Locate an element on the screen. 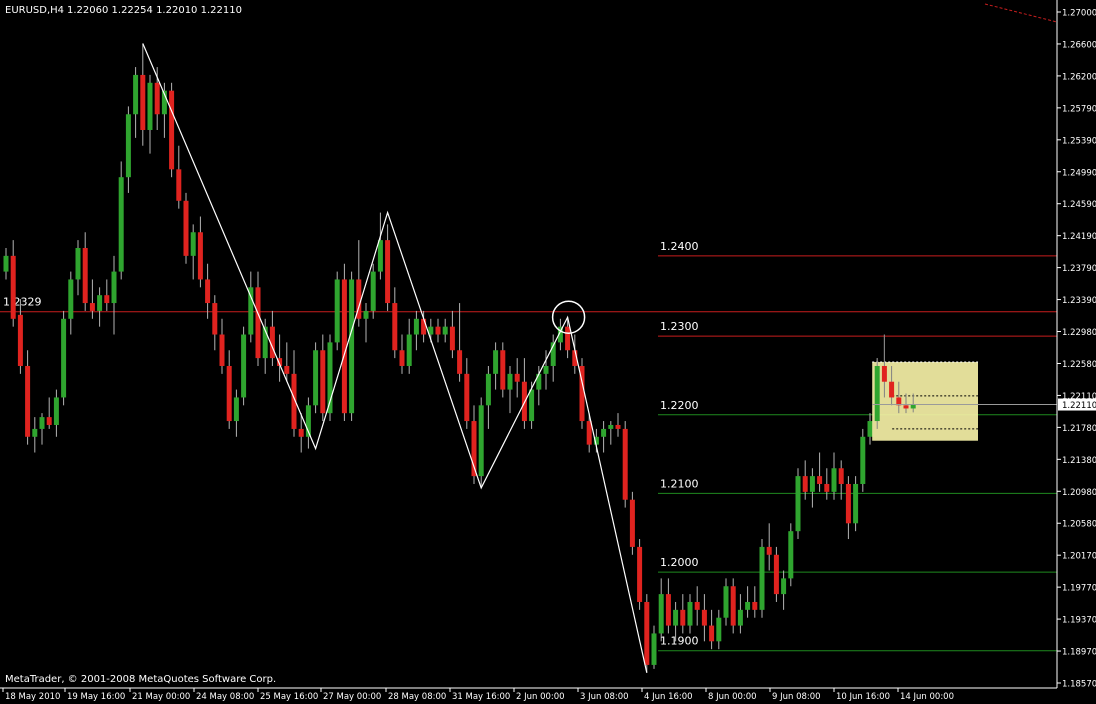  x-tick-label: 18 May 2010 is located at coordinates (32, 697).